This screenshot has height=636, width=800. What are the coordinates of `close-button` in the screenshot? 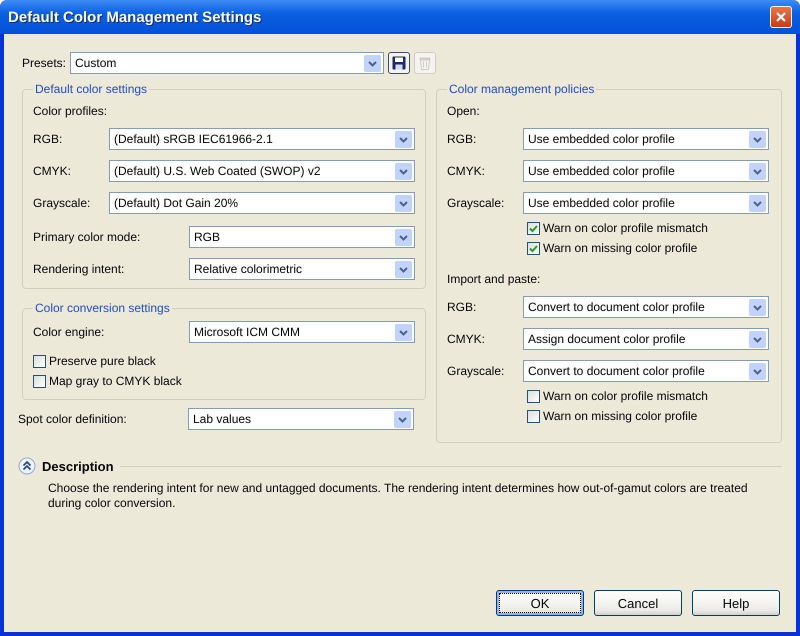 It's located at (781, 17).